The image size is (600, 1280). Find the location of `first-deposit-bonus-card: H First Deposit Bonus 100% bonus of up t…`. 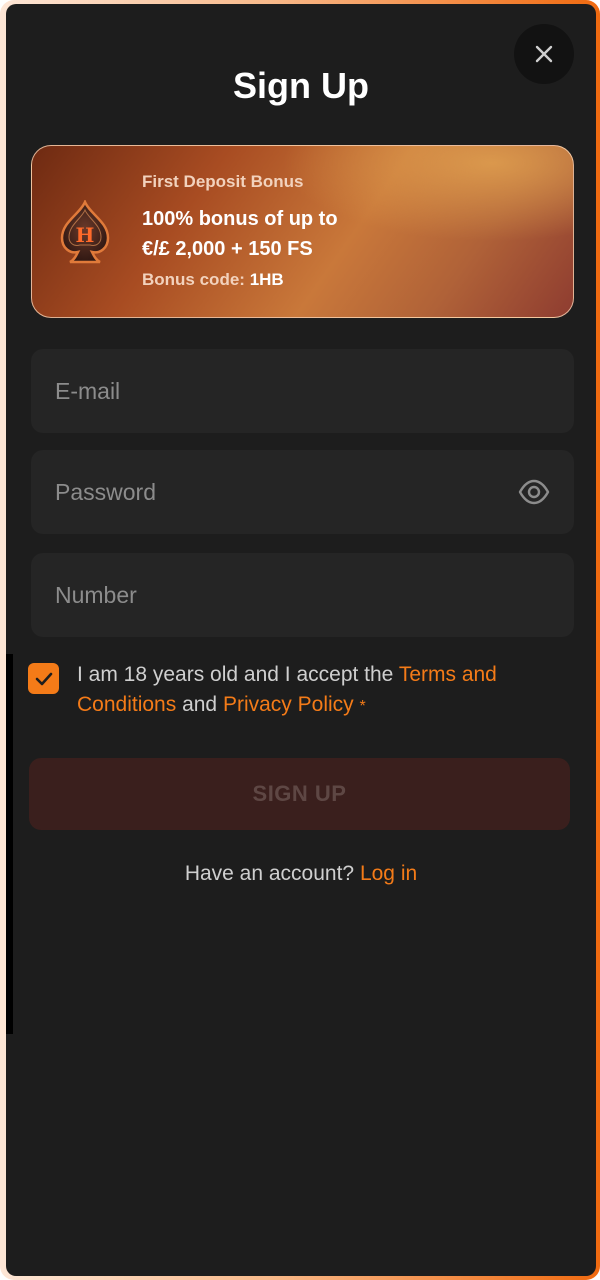

first-deposit-bonus-card: H First Deposit Bonus 100% bonus of up t… is located at coordinates (302, 231).